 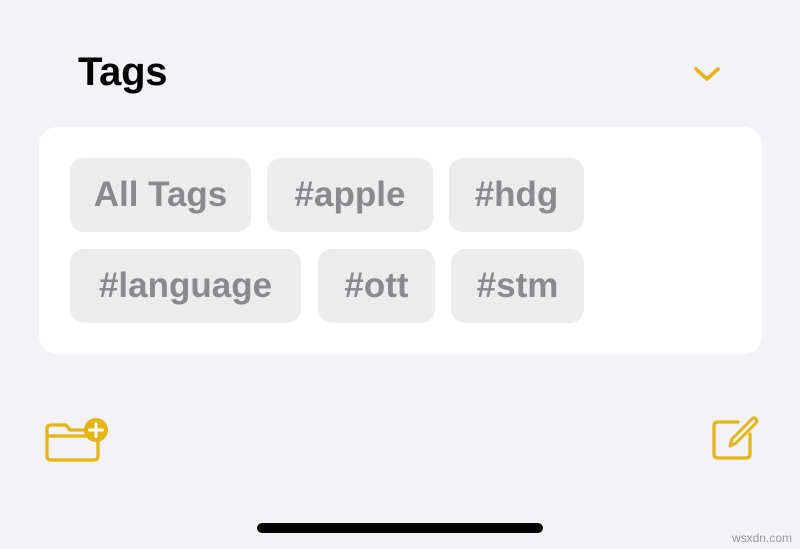 I want to click on tag-chip-ott: #ott, so click(x=376, y=286).